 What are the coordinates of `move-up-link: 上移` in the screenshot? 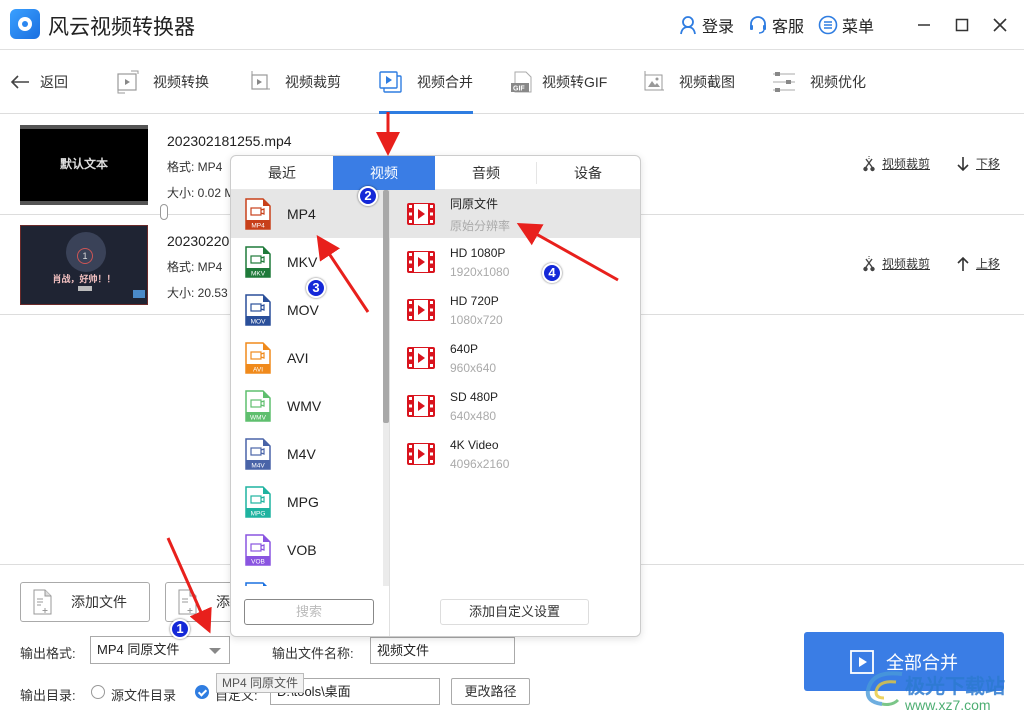 It's located at (978, 263).